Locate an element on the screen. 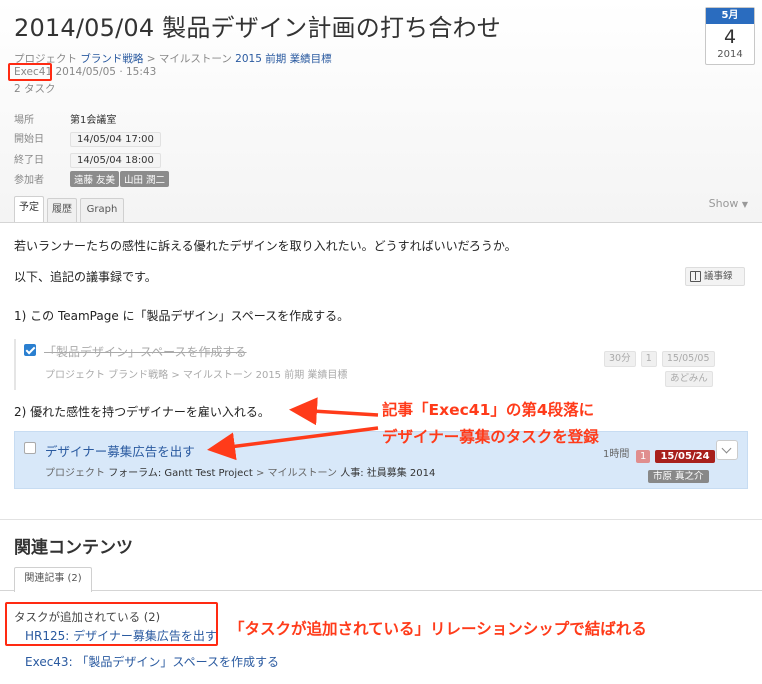 The width and height of the screenshot is (762, 684). annotation-line-3: 「タスクが追加されている」リレーションシップで結ばれる is located at coordinates (438, 629).